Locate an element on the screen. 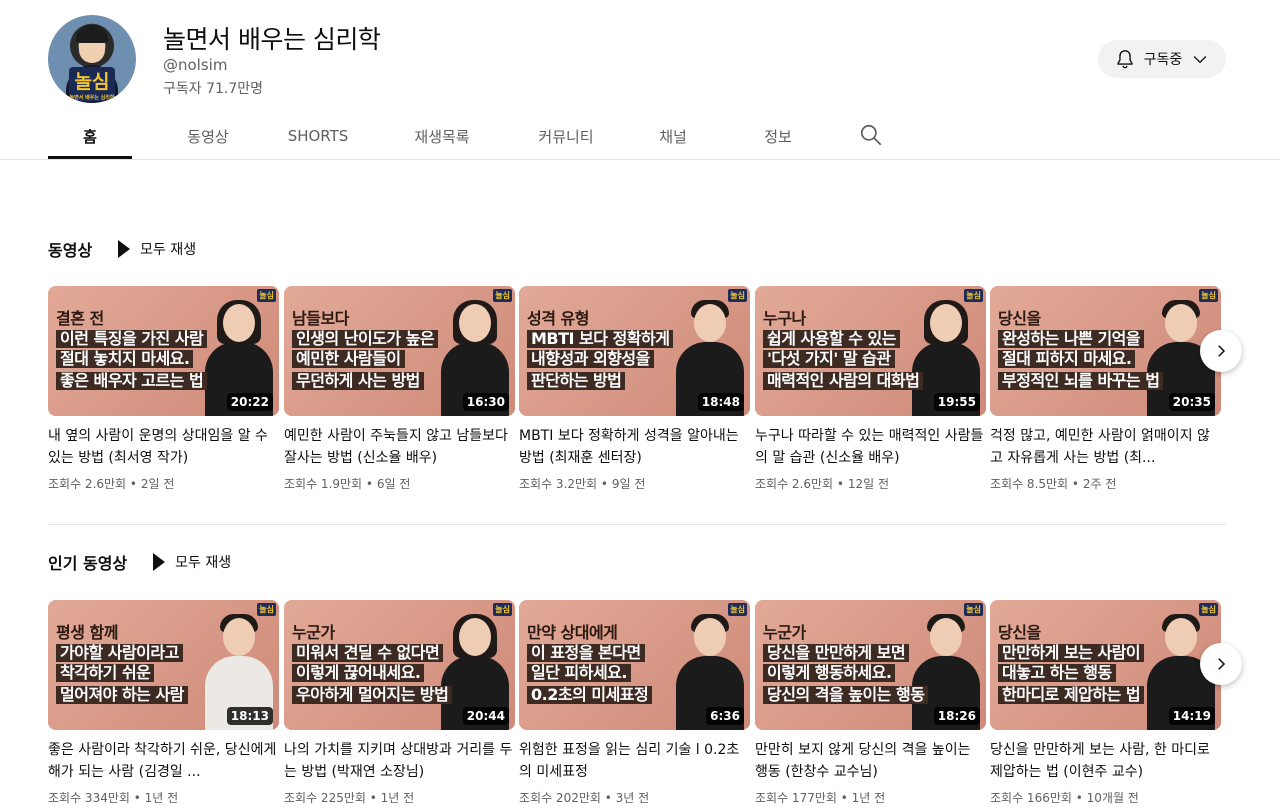 This screenshot has width=1280, height=808. subscribe-button: 구독중 is located at coordinates (1162, 59).